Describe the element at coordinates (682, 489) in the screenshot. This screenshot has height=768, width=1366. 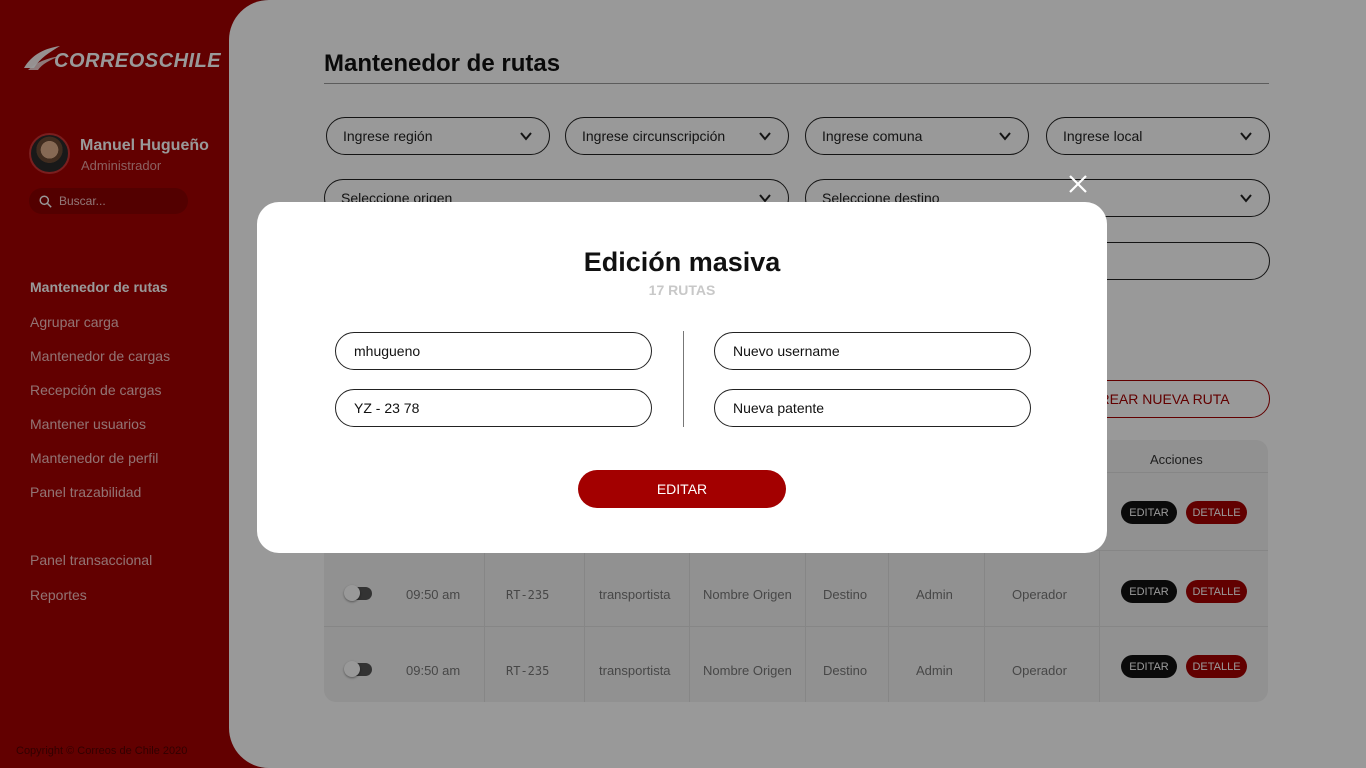
I see `edit-submit-button: EDITAR` at that location.